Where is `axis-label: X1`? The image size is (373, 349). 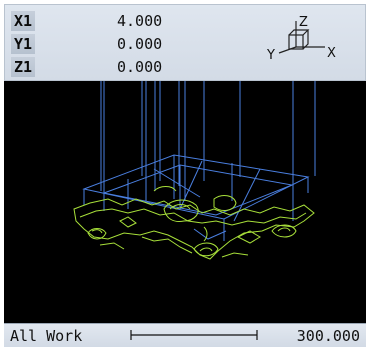 axis-label: X1 is located at coordinates (23, 21).